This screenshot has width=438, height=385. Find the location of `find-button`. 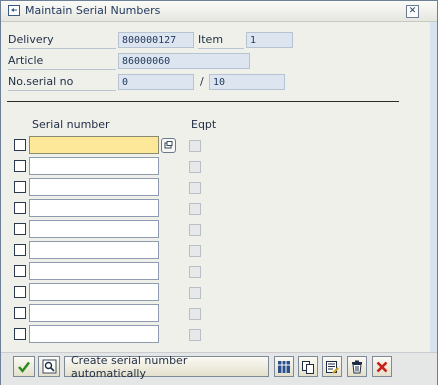

find-button is located at coordinates (49, 366).